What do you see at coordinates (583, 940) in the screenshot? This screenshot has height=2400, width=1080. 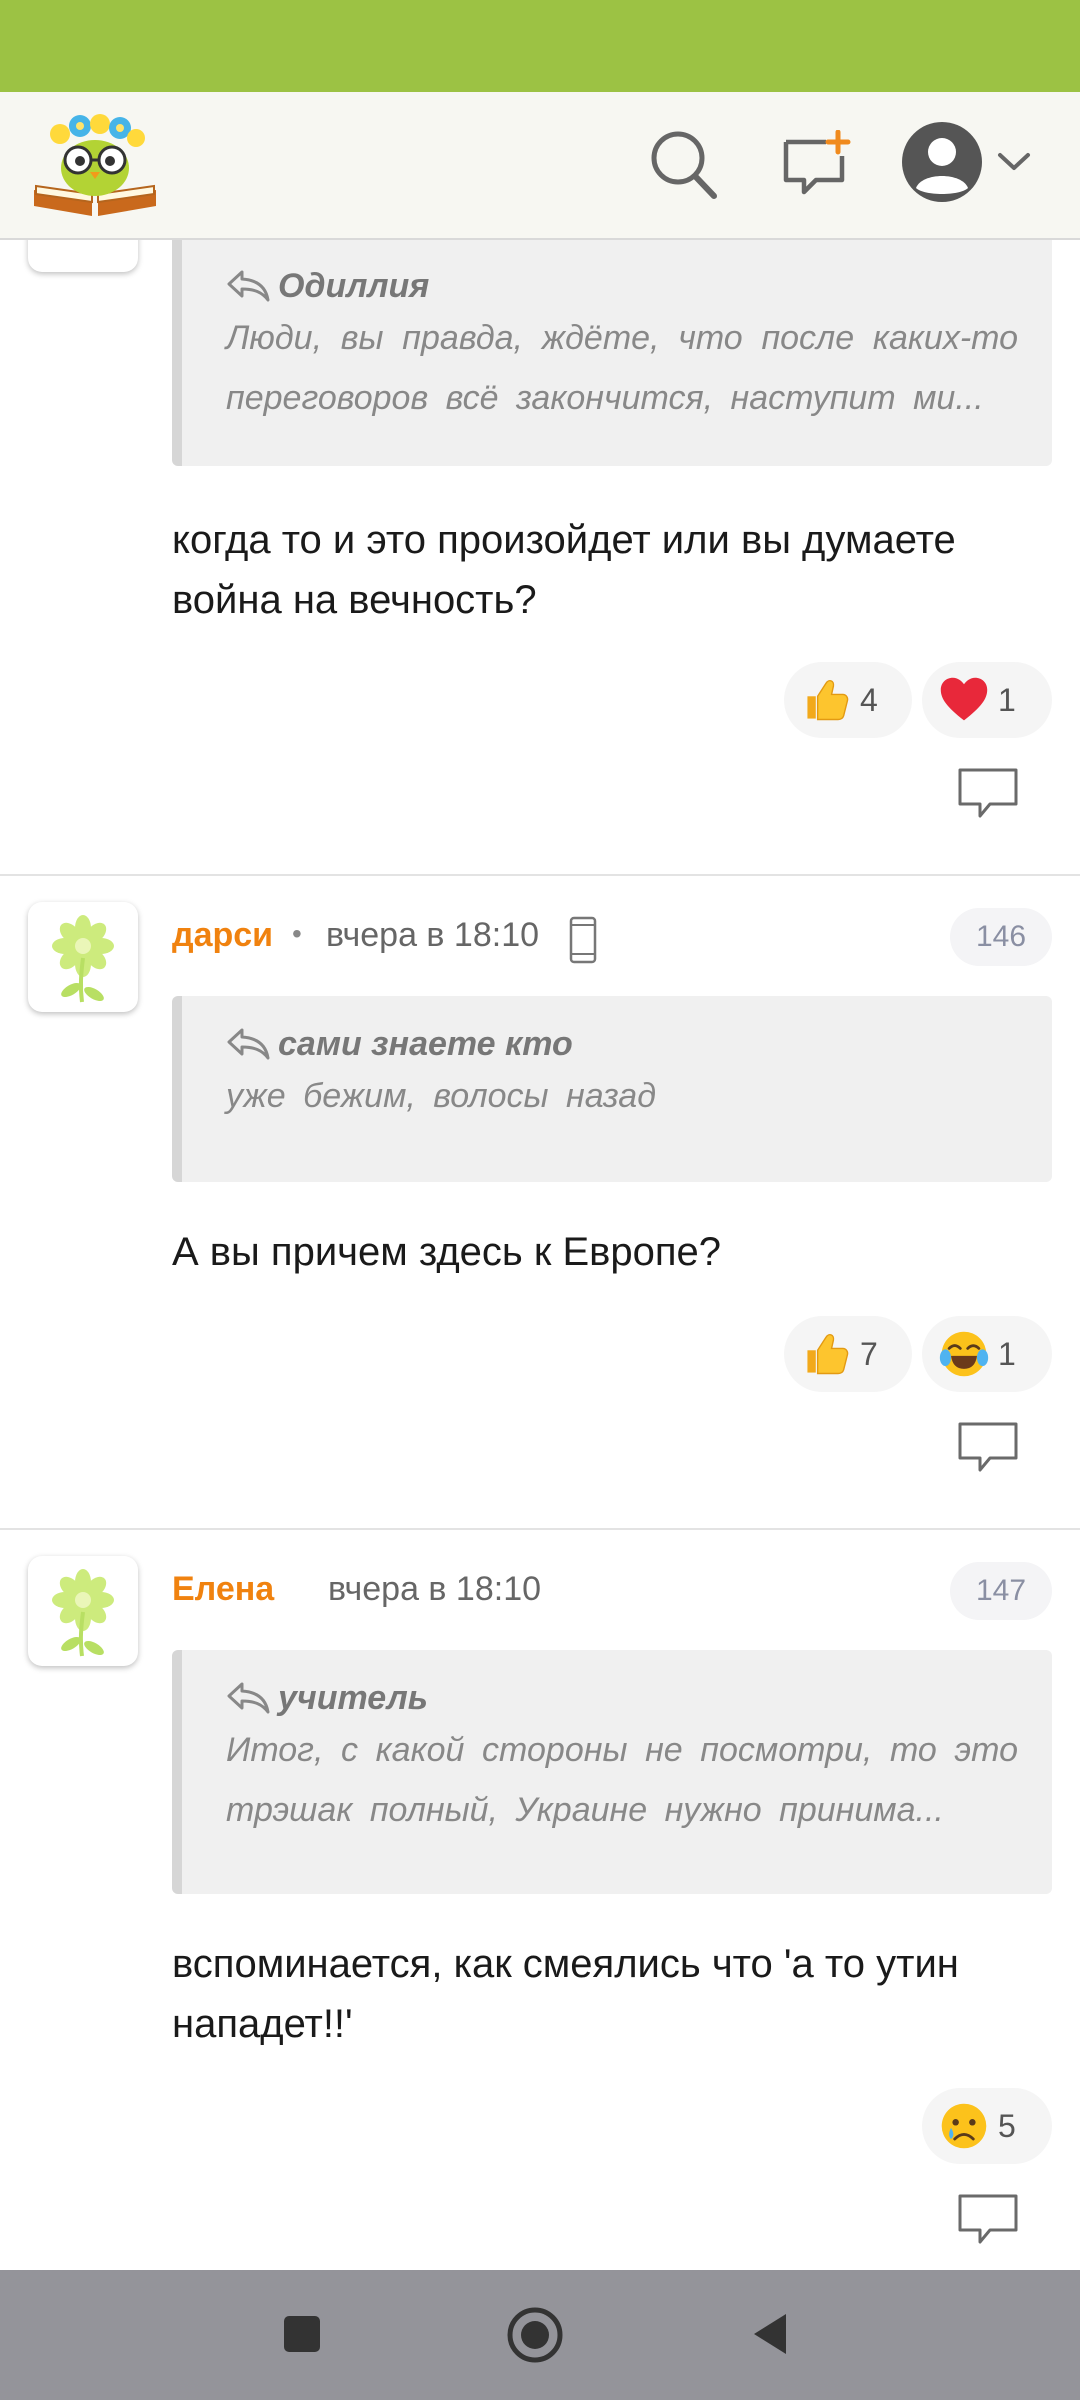 I see `phone-icon` at bounding box center [583, 940].